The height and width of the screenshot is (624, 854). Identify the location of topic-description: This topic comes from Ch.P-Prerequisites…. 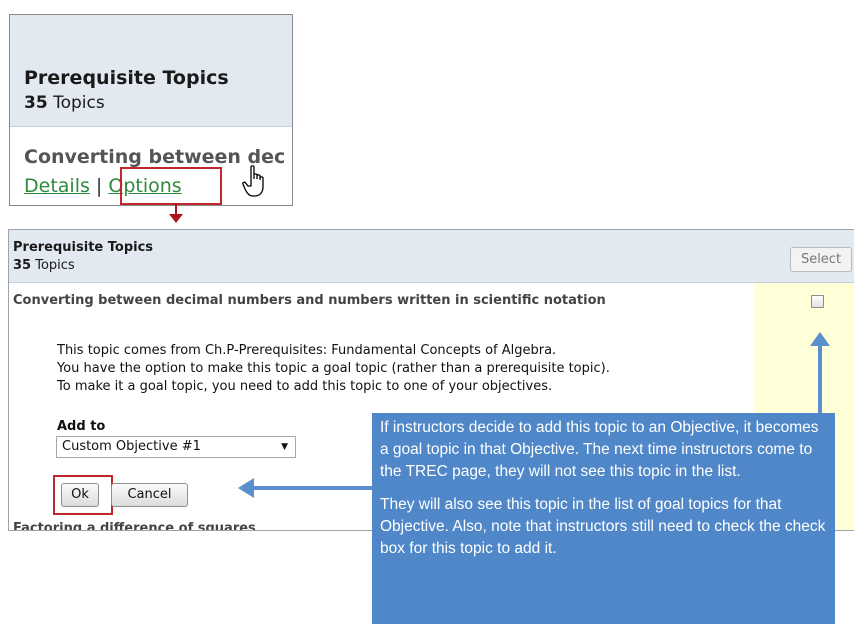
(333, 369).